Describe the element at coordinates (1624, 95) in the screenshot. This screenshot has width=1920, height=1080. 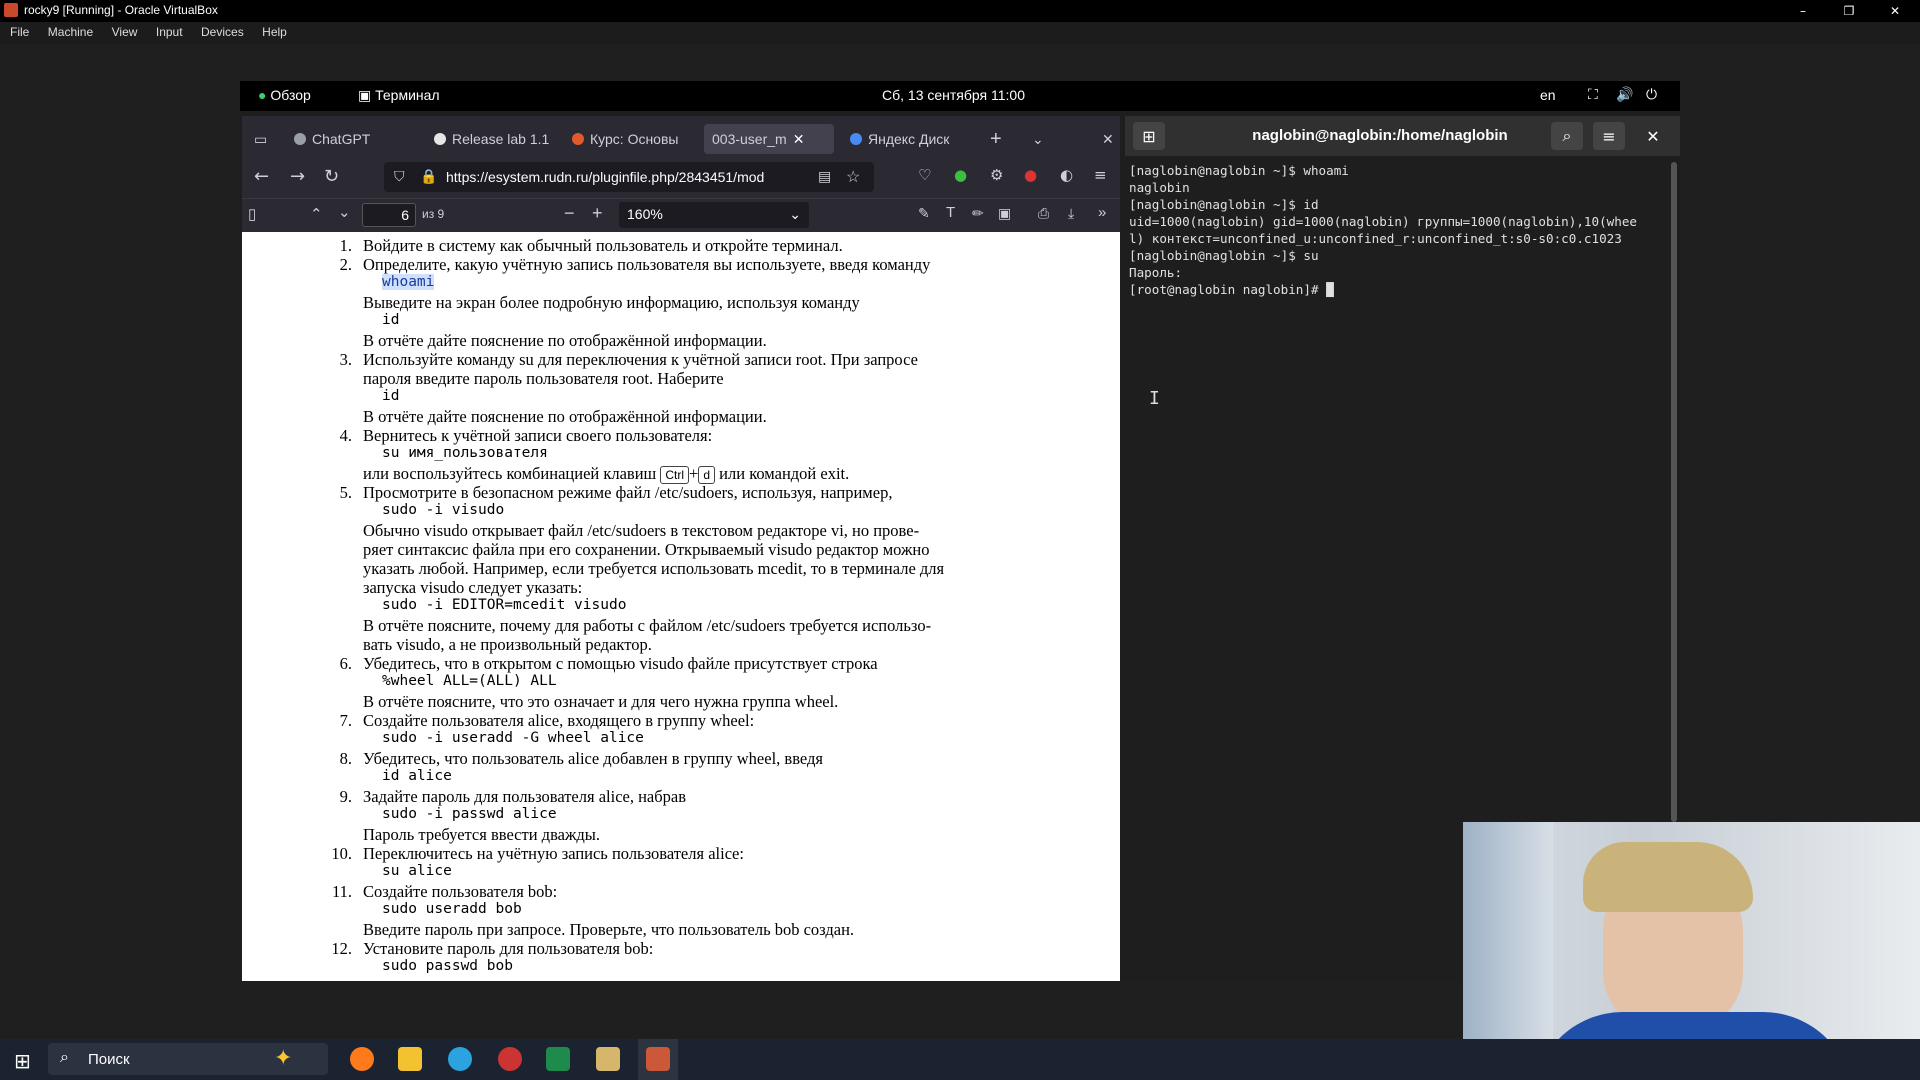
I see `volume-icon: 🔊` at that location.